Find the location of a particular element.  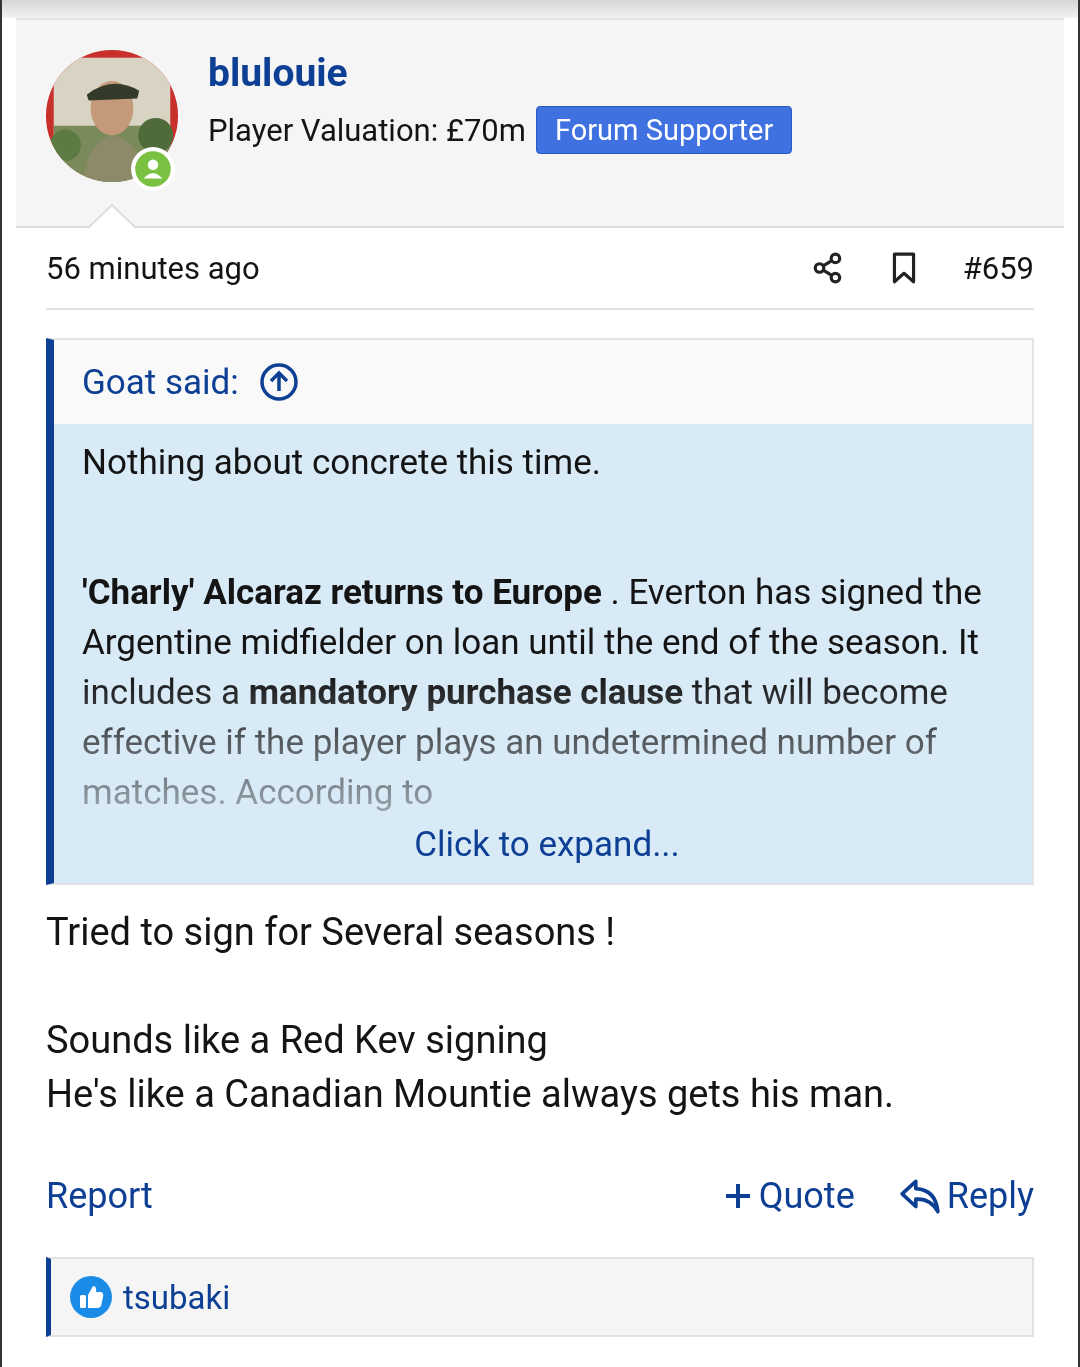

post-number-link: #659 is located at coordinates (998, 268).